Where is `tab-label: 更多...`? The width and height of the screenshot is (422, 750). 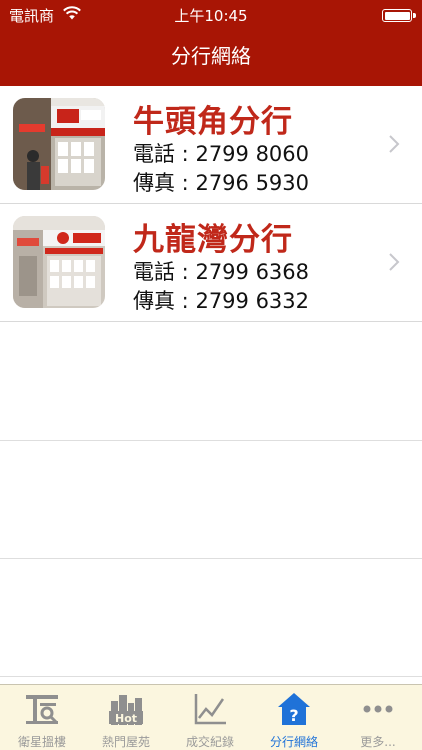 tab-label: 更多... is located at coordinates (378, 742).